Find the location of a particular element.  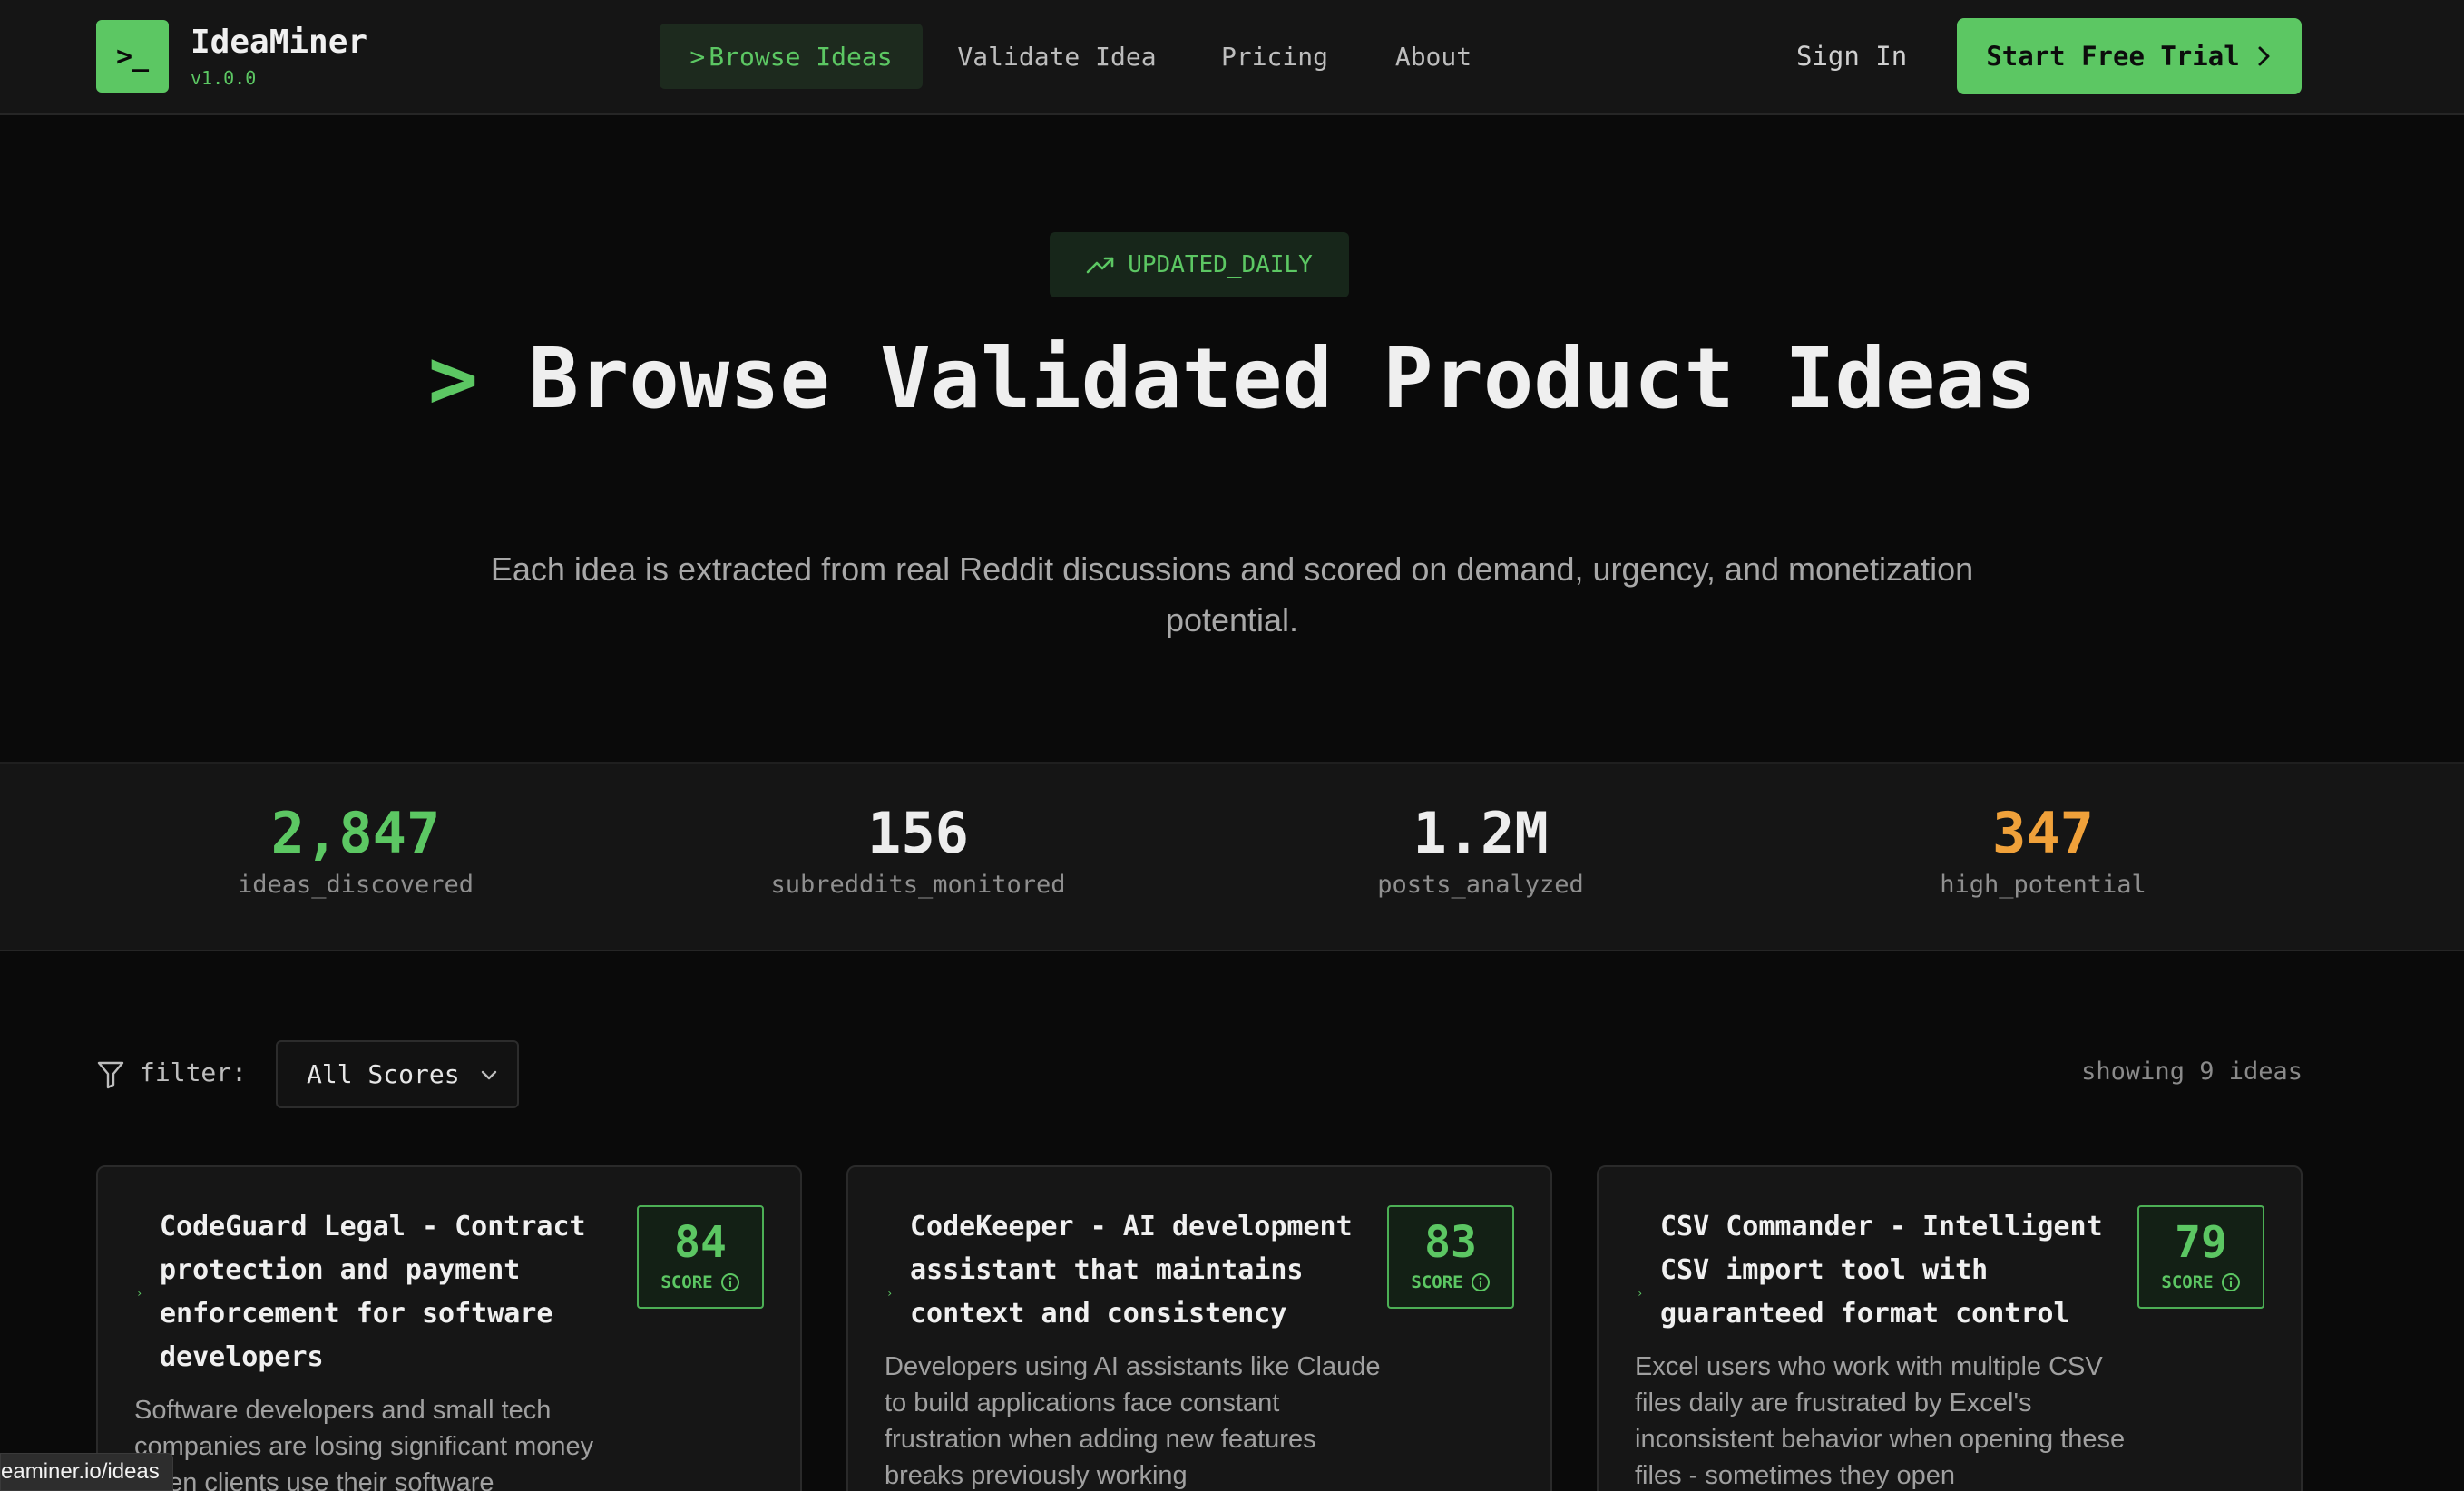

score-value: 79 is located at coordinates (2201, 1242).